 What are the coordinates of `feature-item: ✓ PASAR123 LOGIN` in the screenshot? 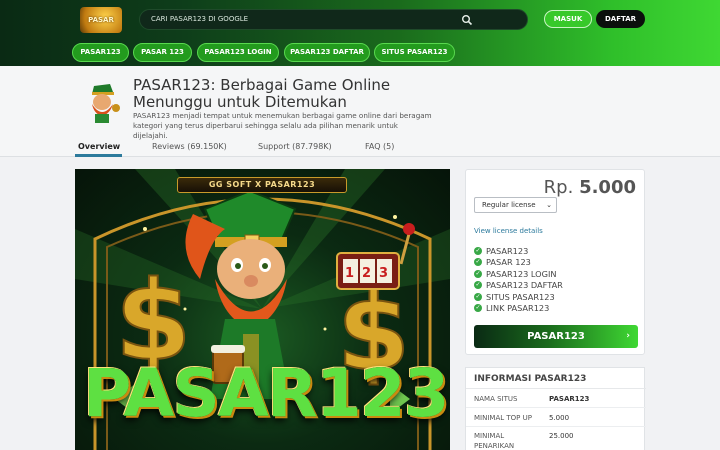 It's located at (515, 274).